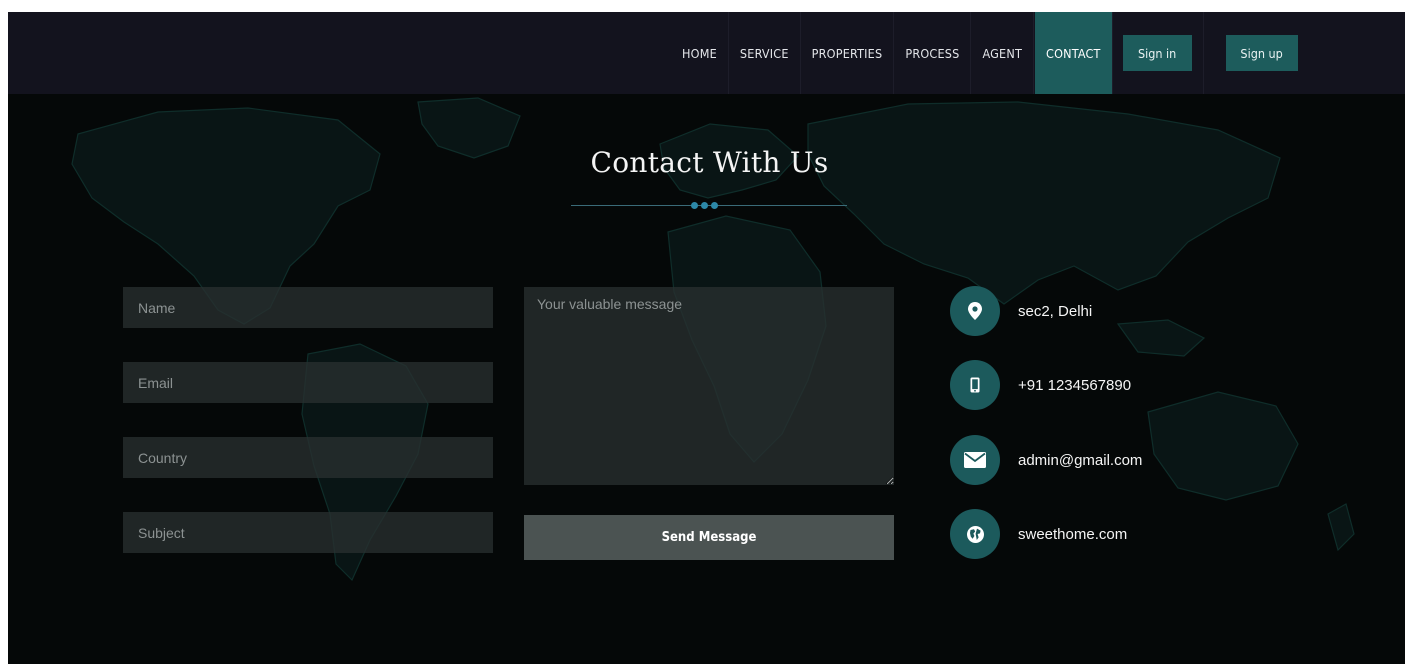 This screenshot has height=664, width=1405. Describe the element at coordinates (848, 53) in the screenshot. I see `nav-item-properties: PROPERTIES` at that location.